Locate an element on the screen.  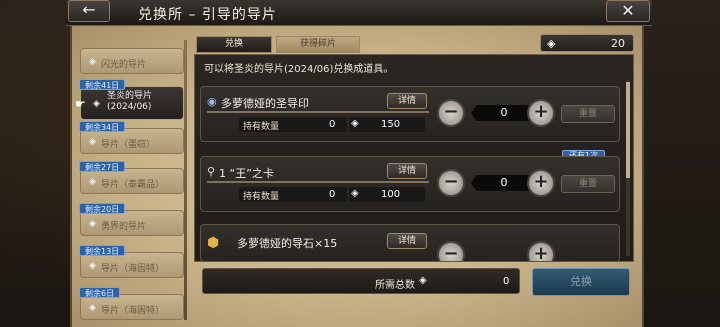
days-badge: 剩余20日 is located at coordinates (102, 208).